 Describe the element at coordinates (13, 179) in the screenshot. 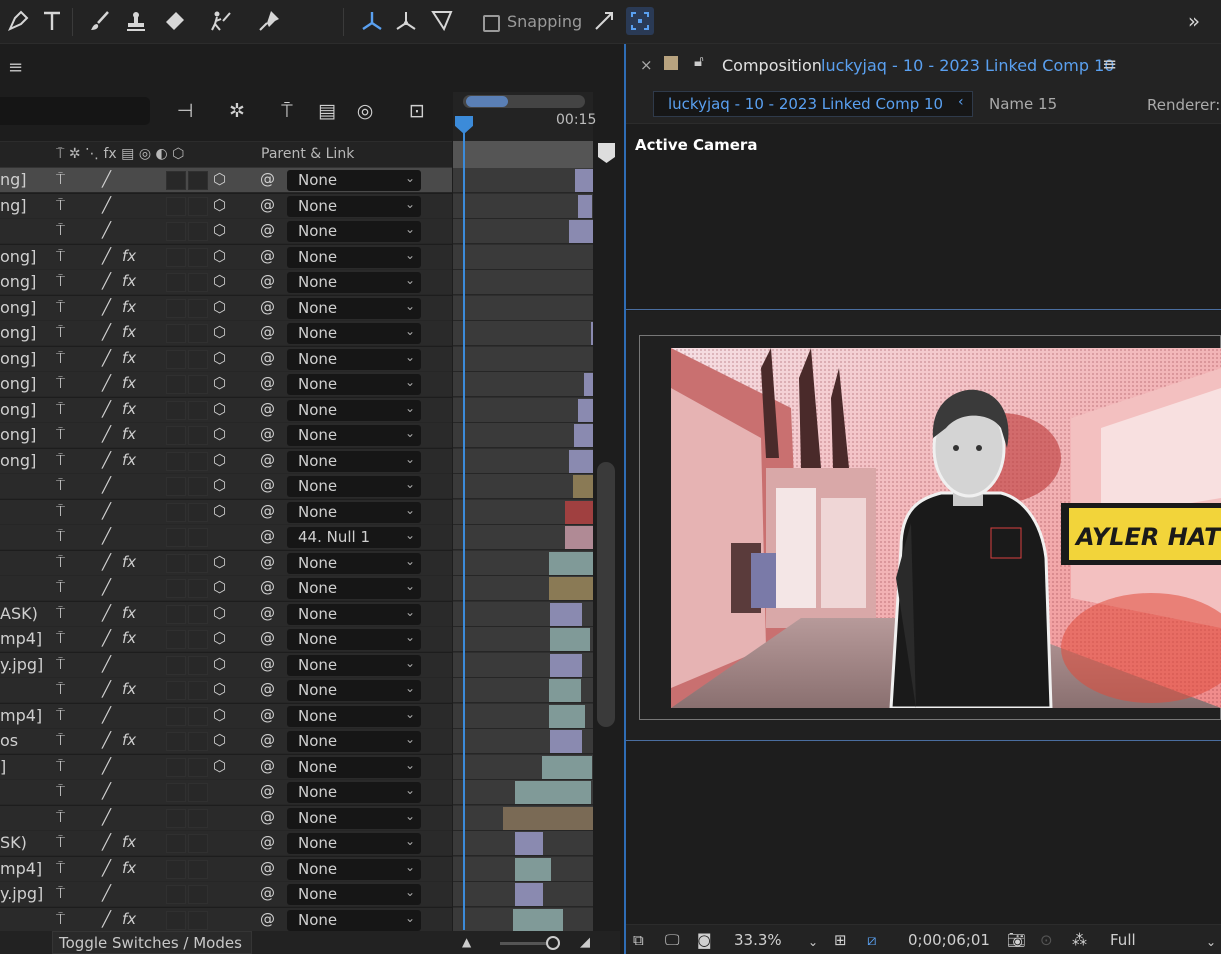

I see `layer-name: ng]` at that location.